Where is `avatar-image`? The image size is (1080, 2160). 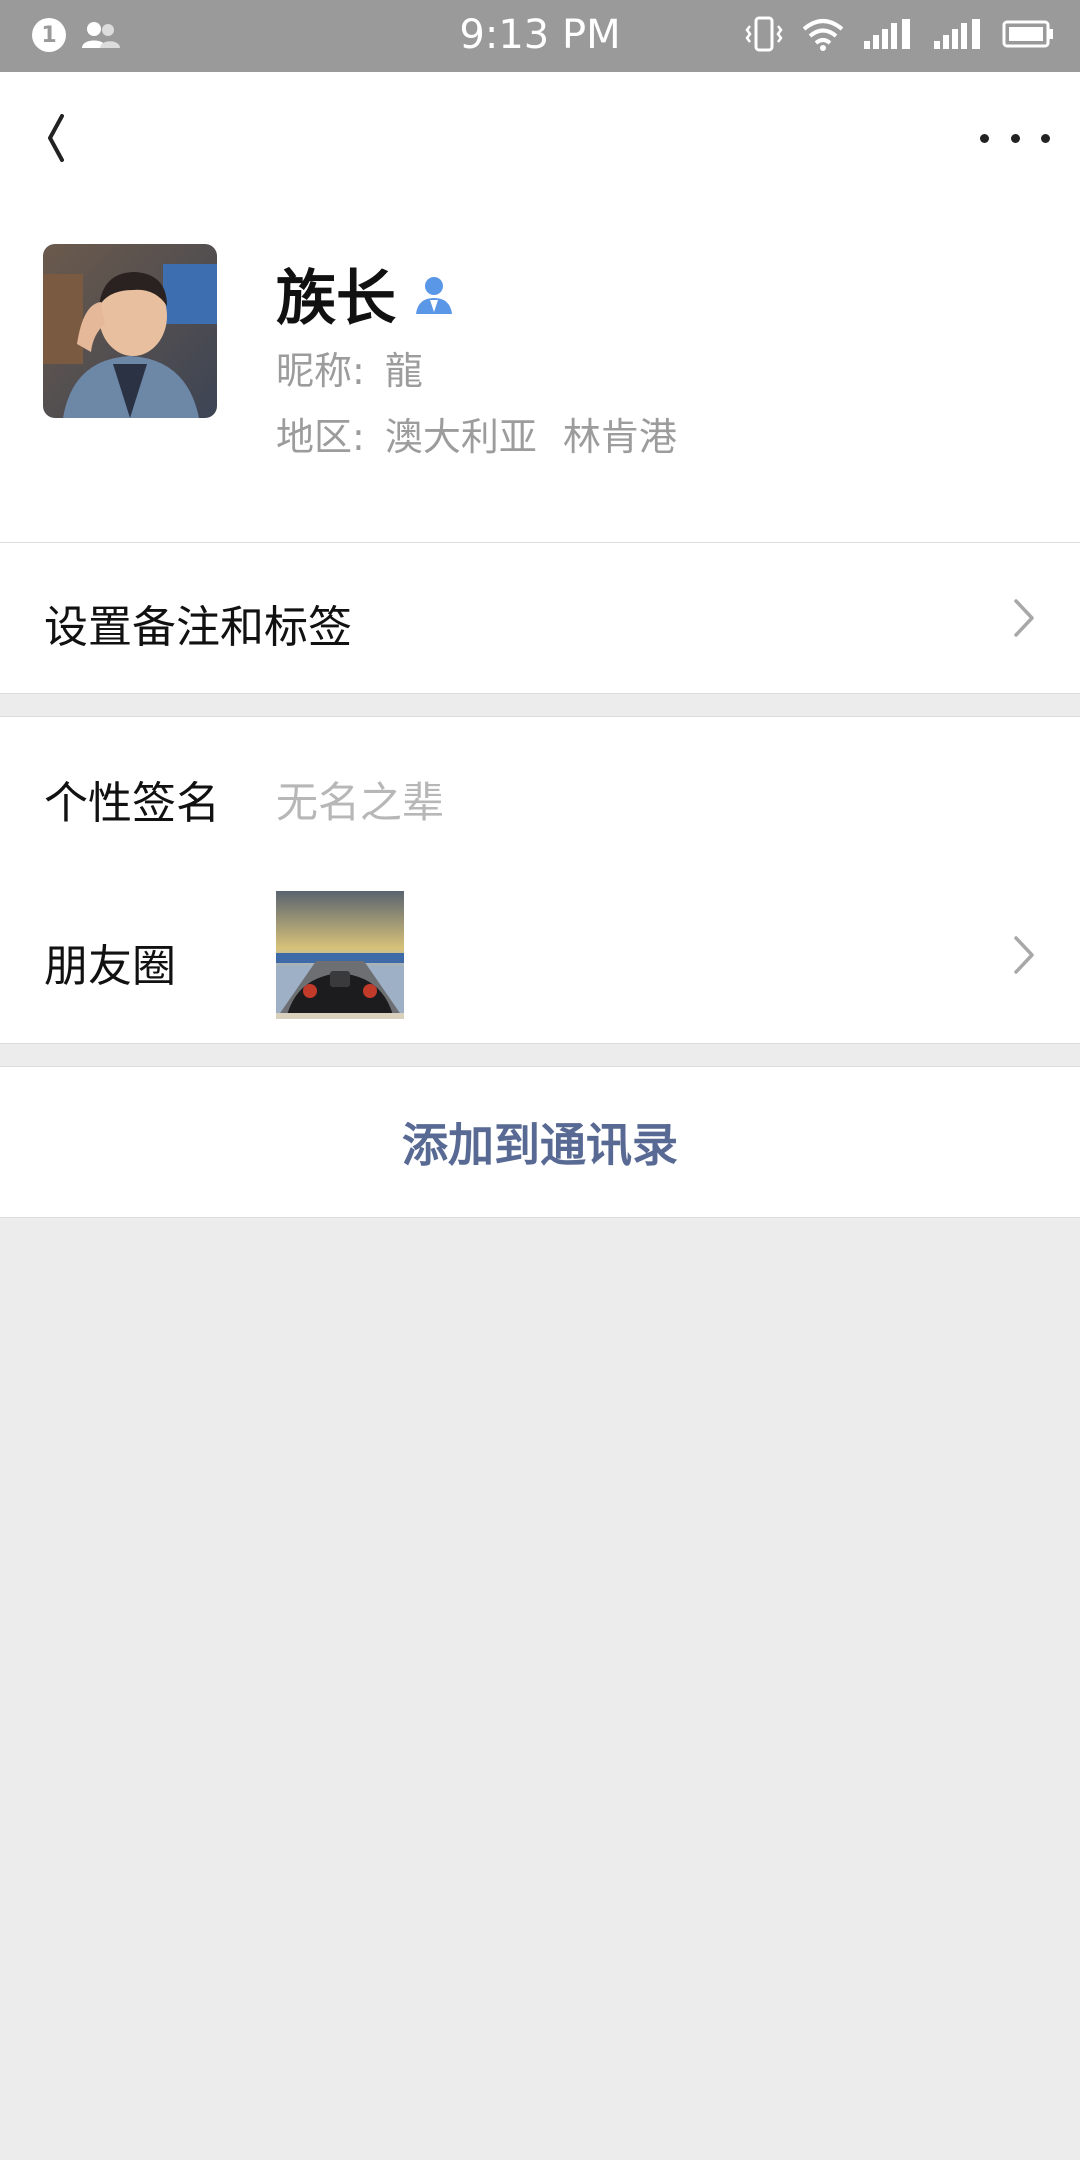
avatar-image is located at coordinates (130, 331).